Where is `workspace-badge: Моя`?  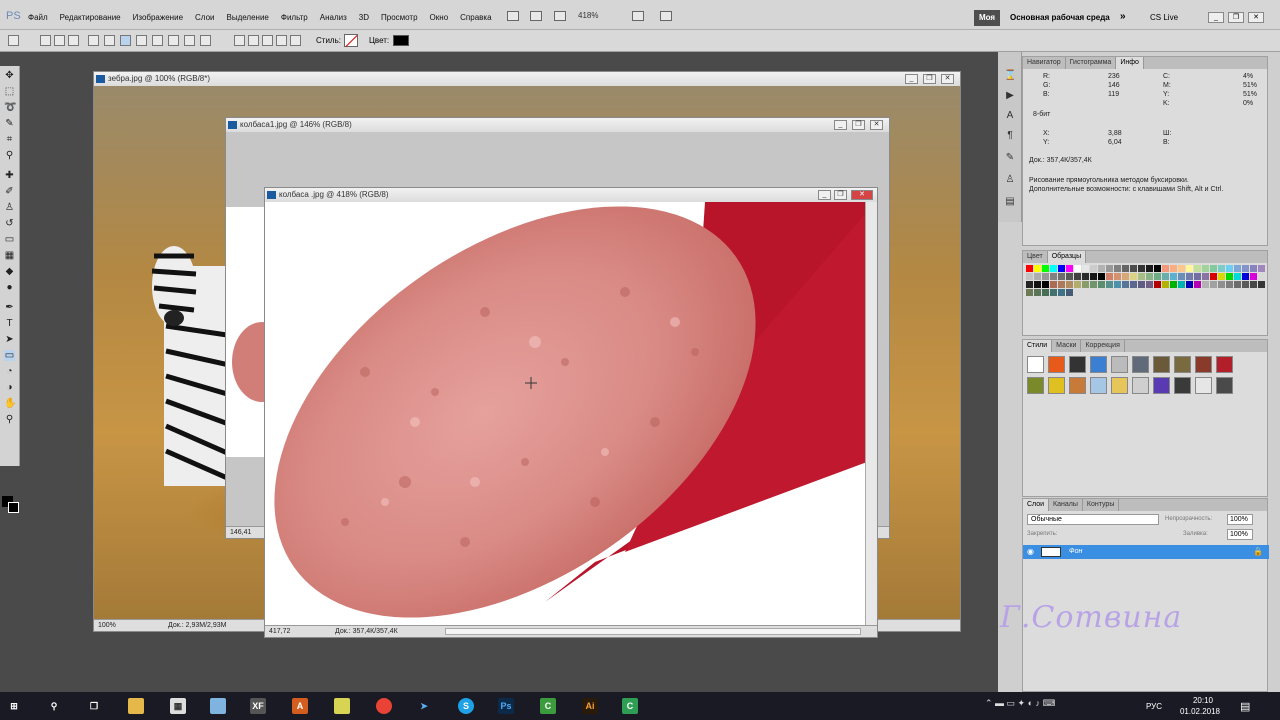
workspace-badge: Моя is located at coordinates (987, 18).